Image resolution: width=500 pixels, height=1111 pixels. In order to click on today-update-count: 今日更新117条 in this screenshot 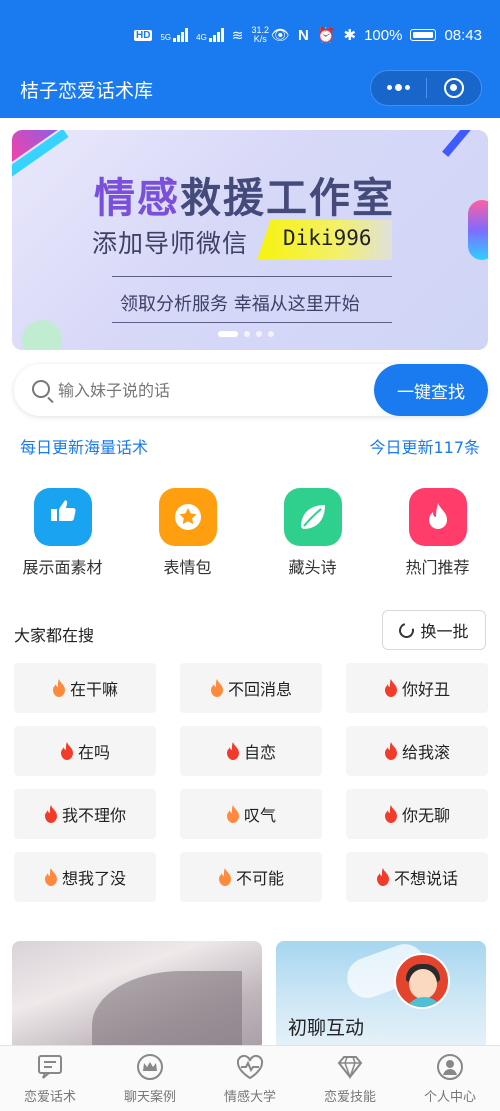, I will do `click(424, 446)`.